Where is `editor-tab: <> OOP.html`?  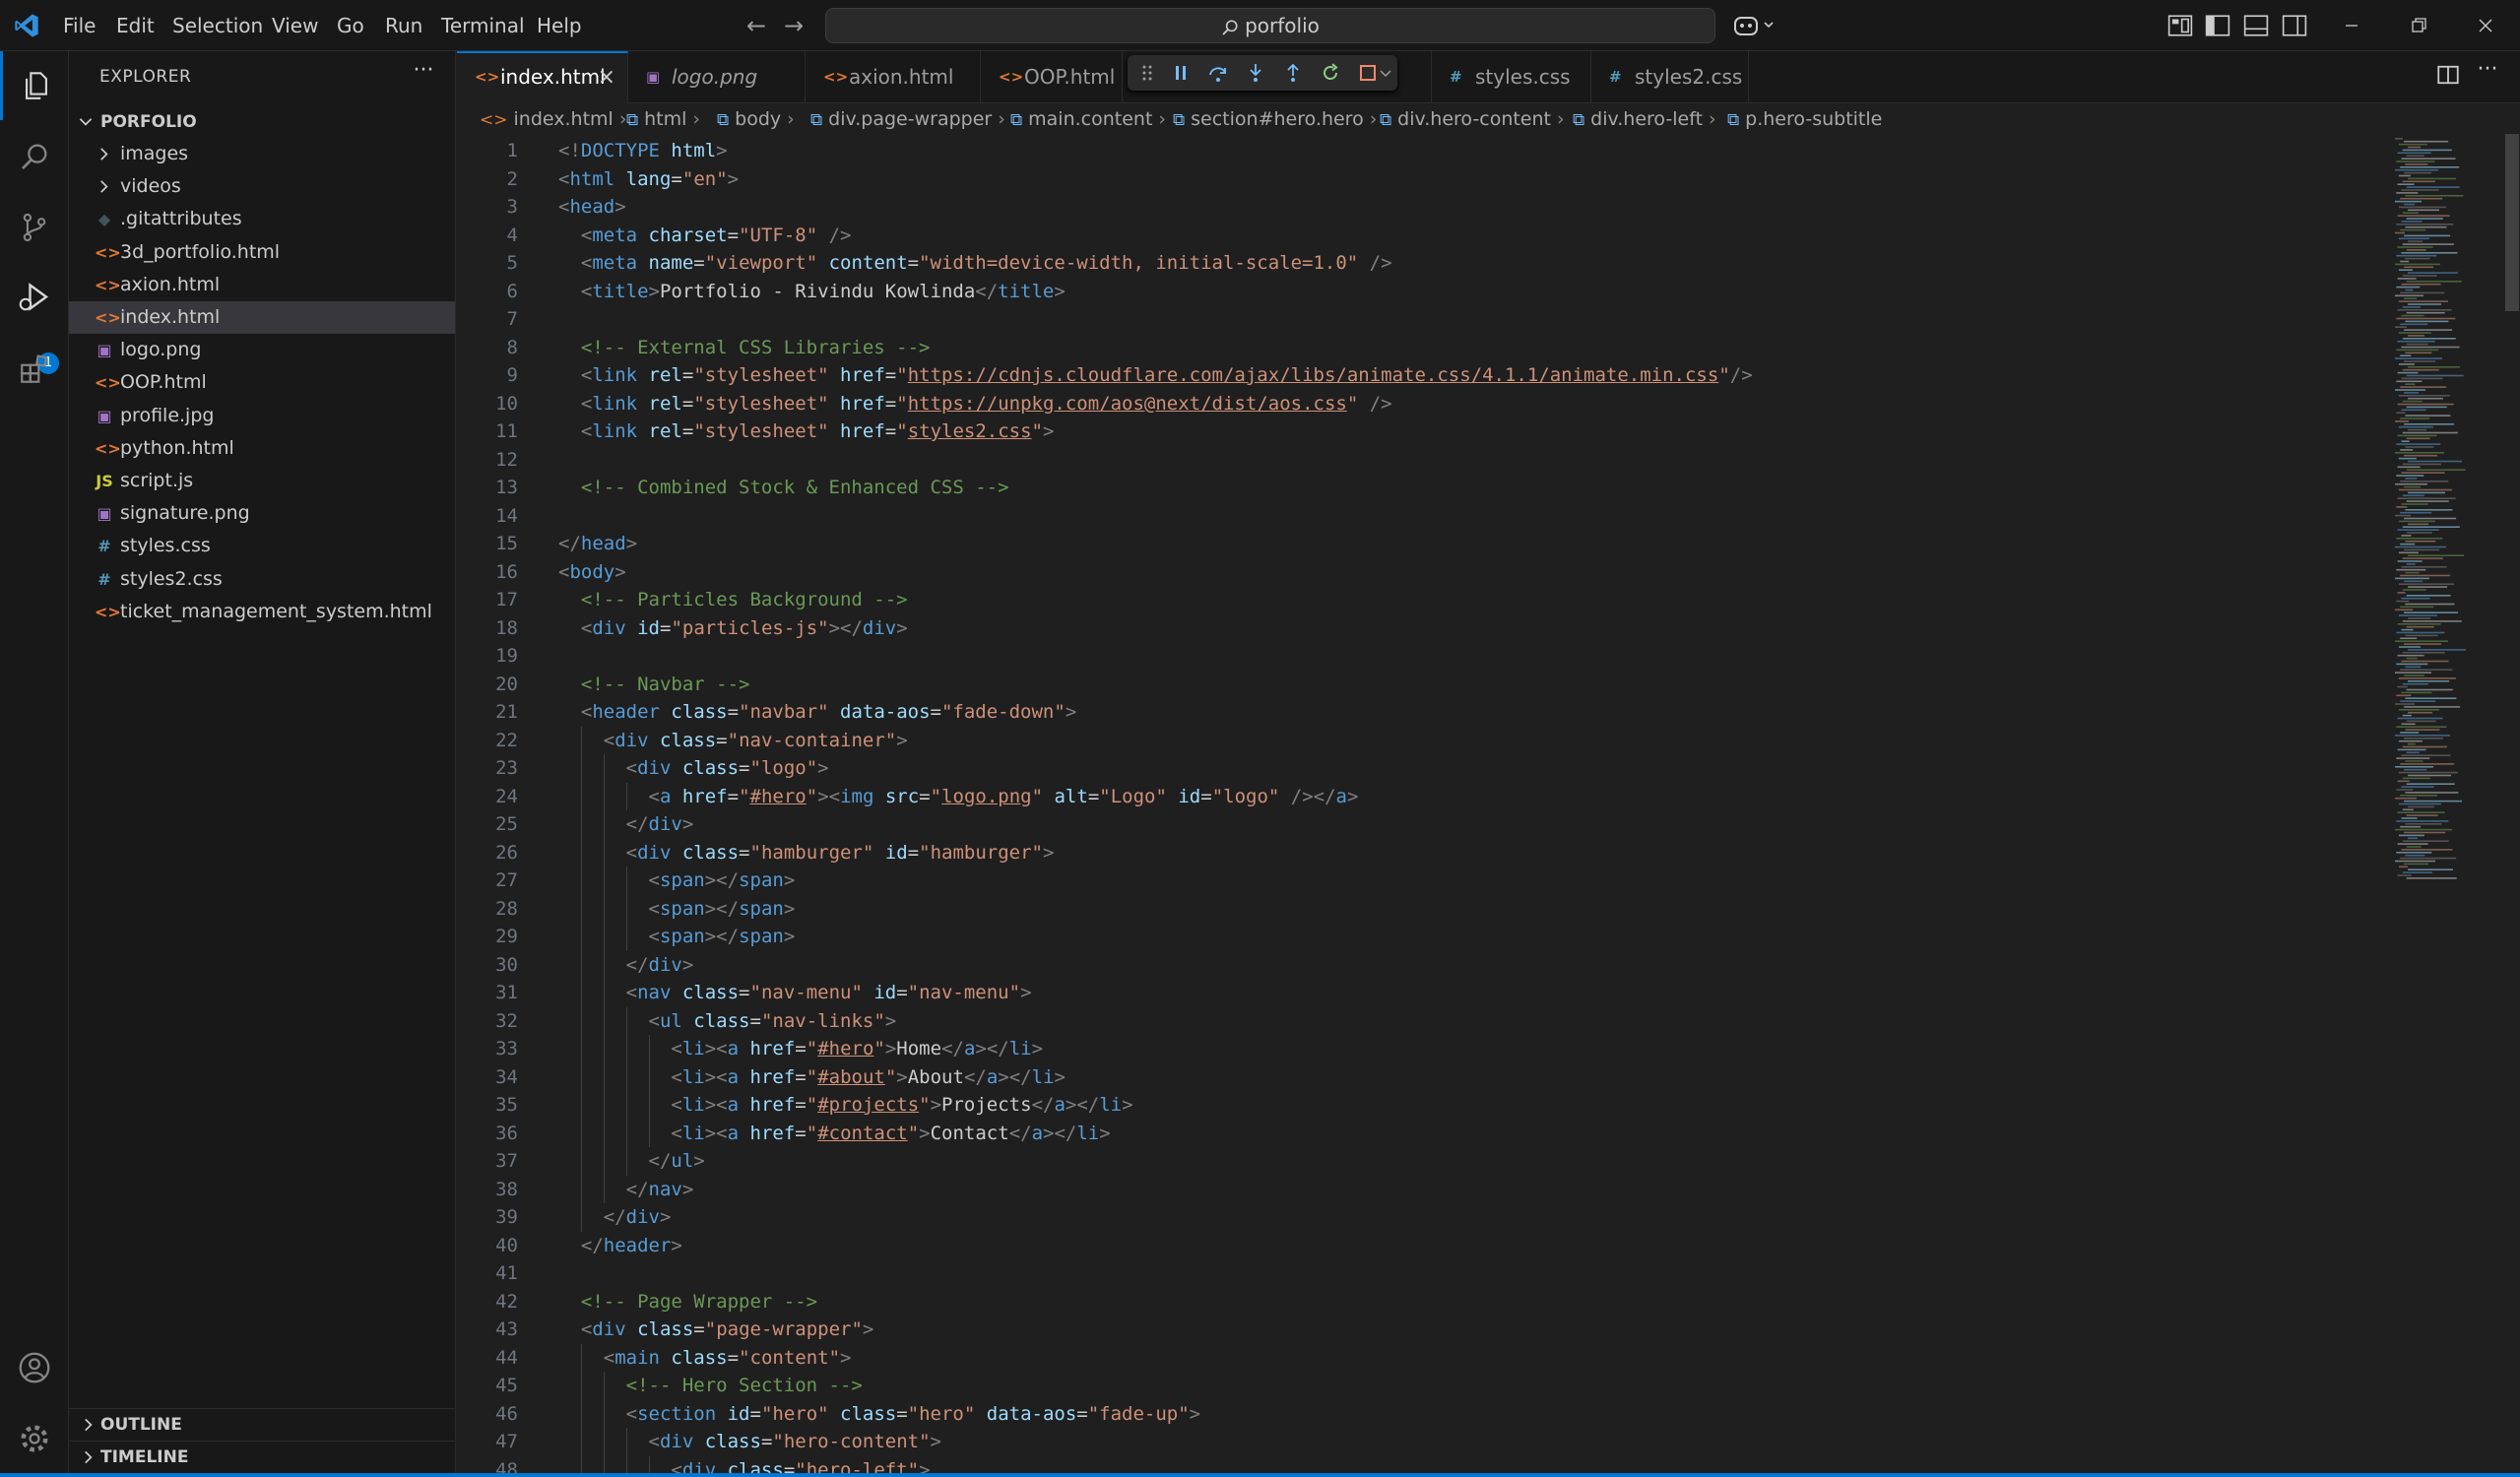 editor-tab: <> OOP.html is located at coordinates (1052, 77).